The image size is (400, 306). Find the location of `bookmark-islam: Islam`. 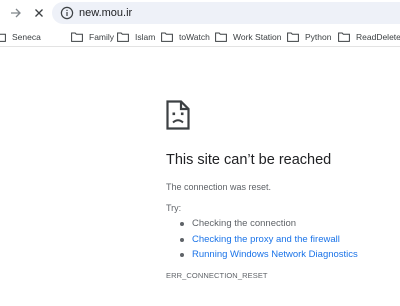

bookmark-islam: Islam is located at coordinates (136, 37).